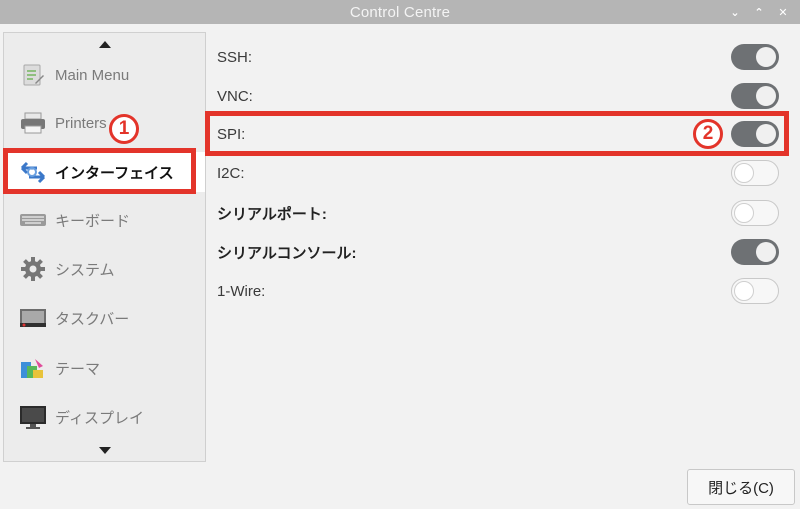  I want to click on sidebar-item-label: Main Menu, so click(92, 75).